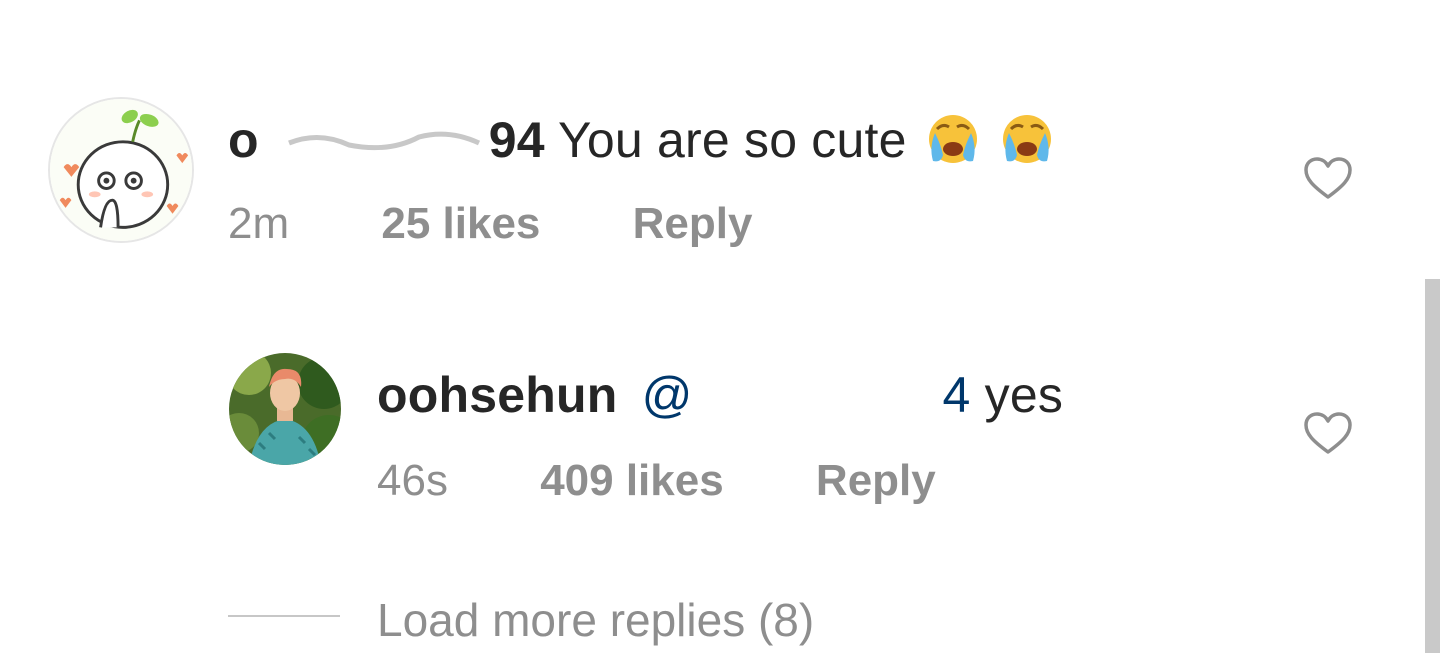 The width and height of the screenshot is (1440, 653). What do you see at coordinates (1024, 395) in the screenshot?
I see `reply-text: yes` at bounding box center [1024, 395].